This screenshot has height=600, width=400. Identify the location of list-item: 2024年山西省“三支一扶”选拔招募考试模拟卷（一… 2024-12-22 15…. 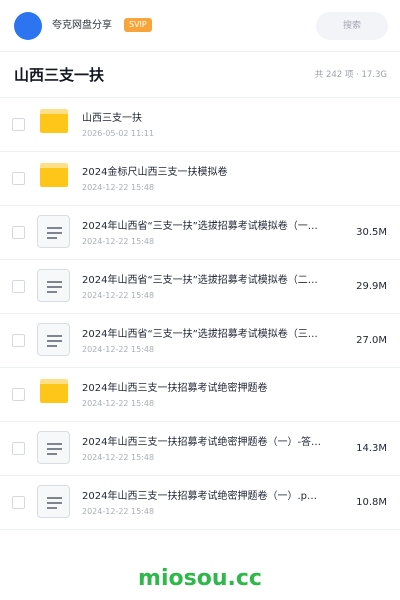
(200, 233).